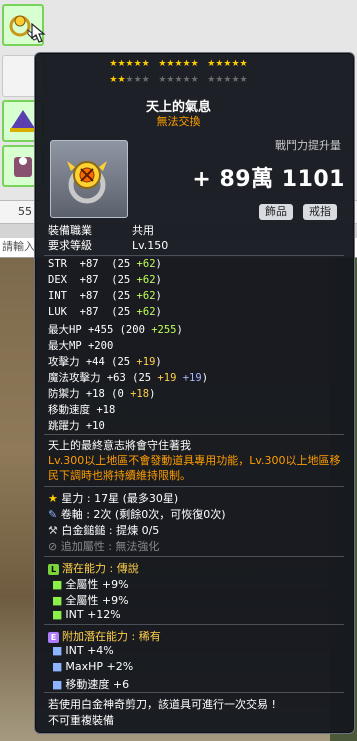  Describe the element at coordinates (57, 296) in the screenshot. I see `stat-name: INT` at that location.